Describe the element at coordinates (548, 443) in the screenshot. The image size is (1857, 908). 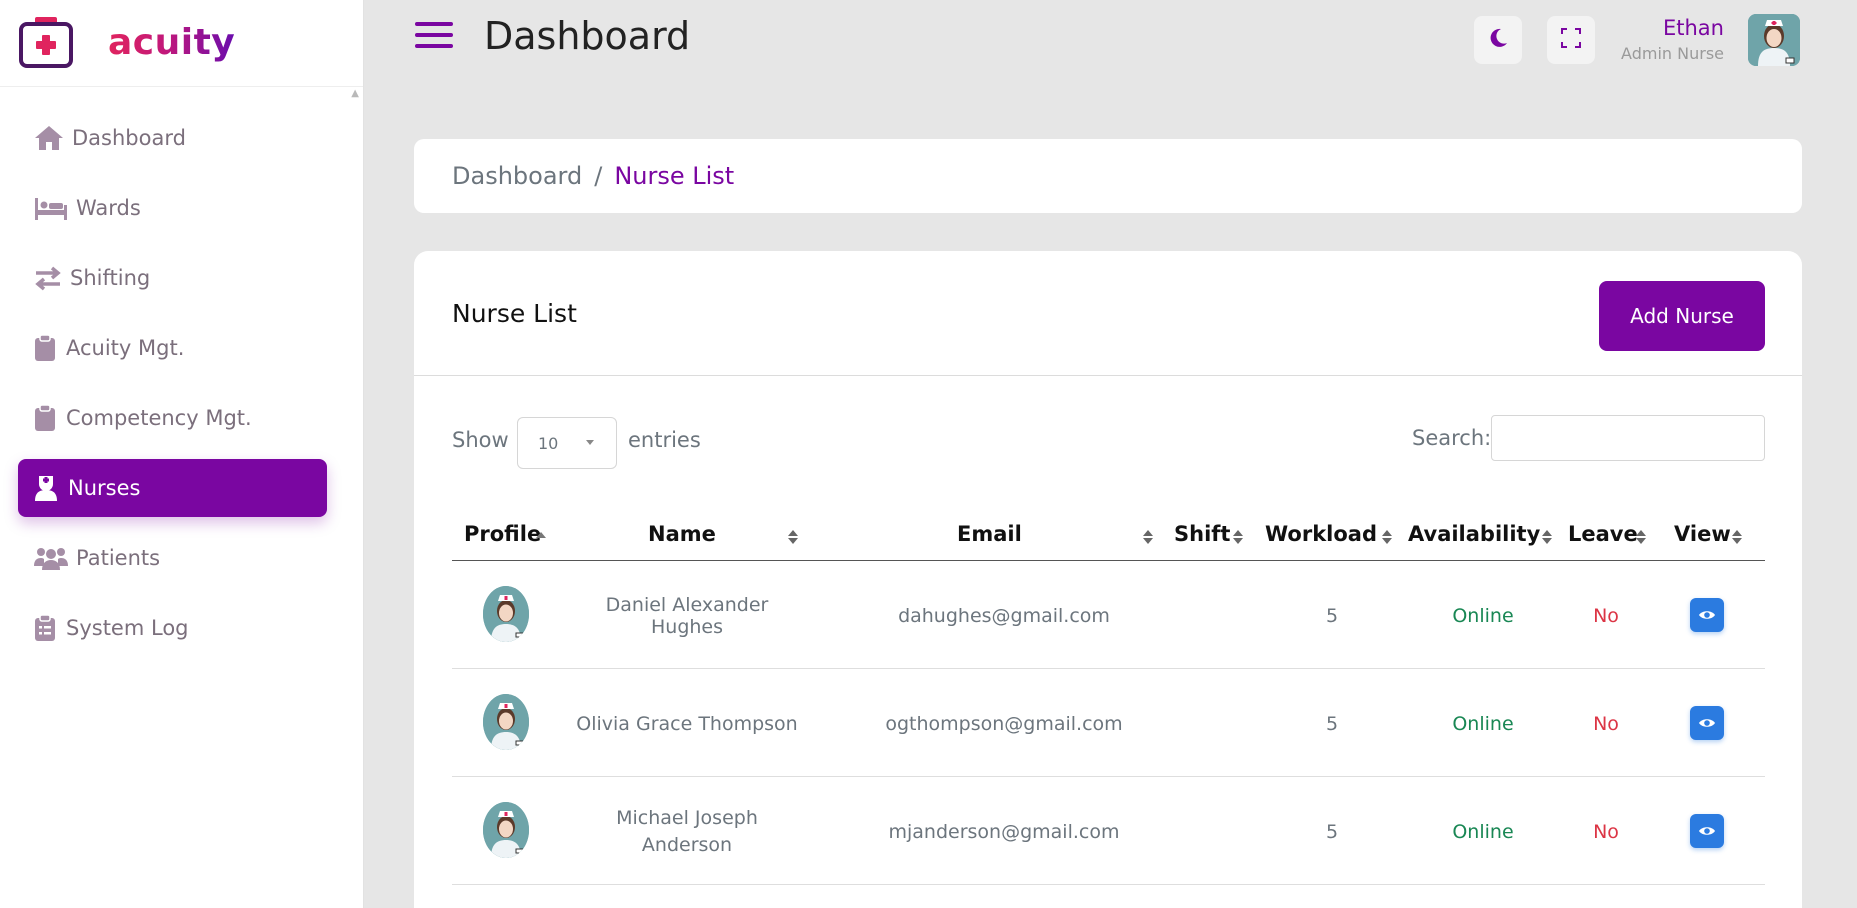
I see `page-length-value: 10` at that location.